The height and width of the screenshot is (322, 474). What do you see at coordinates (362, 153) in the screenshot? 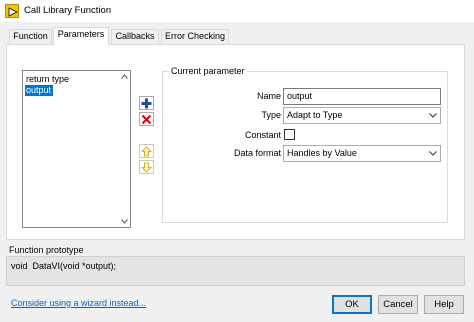
I see `data-format-select: Handles by Value` at bounding box center [362, 153].